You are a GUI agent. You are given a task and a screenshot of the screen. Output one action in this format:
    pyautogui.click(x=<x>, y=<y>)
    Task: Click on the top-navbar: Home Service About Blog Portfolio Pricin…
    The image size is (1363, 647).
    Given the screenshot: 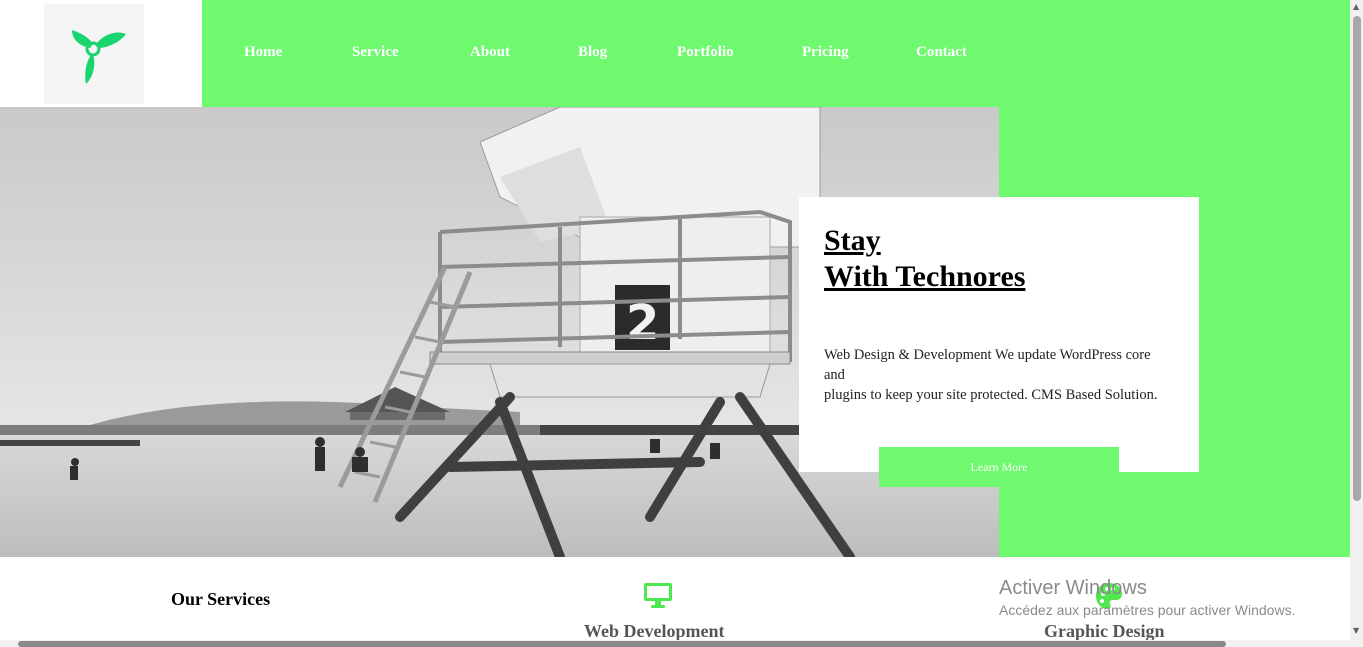 What is the action you would take?
    pyautogui.click(x=776, y=53)
    